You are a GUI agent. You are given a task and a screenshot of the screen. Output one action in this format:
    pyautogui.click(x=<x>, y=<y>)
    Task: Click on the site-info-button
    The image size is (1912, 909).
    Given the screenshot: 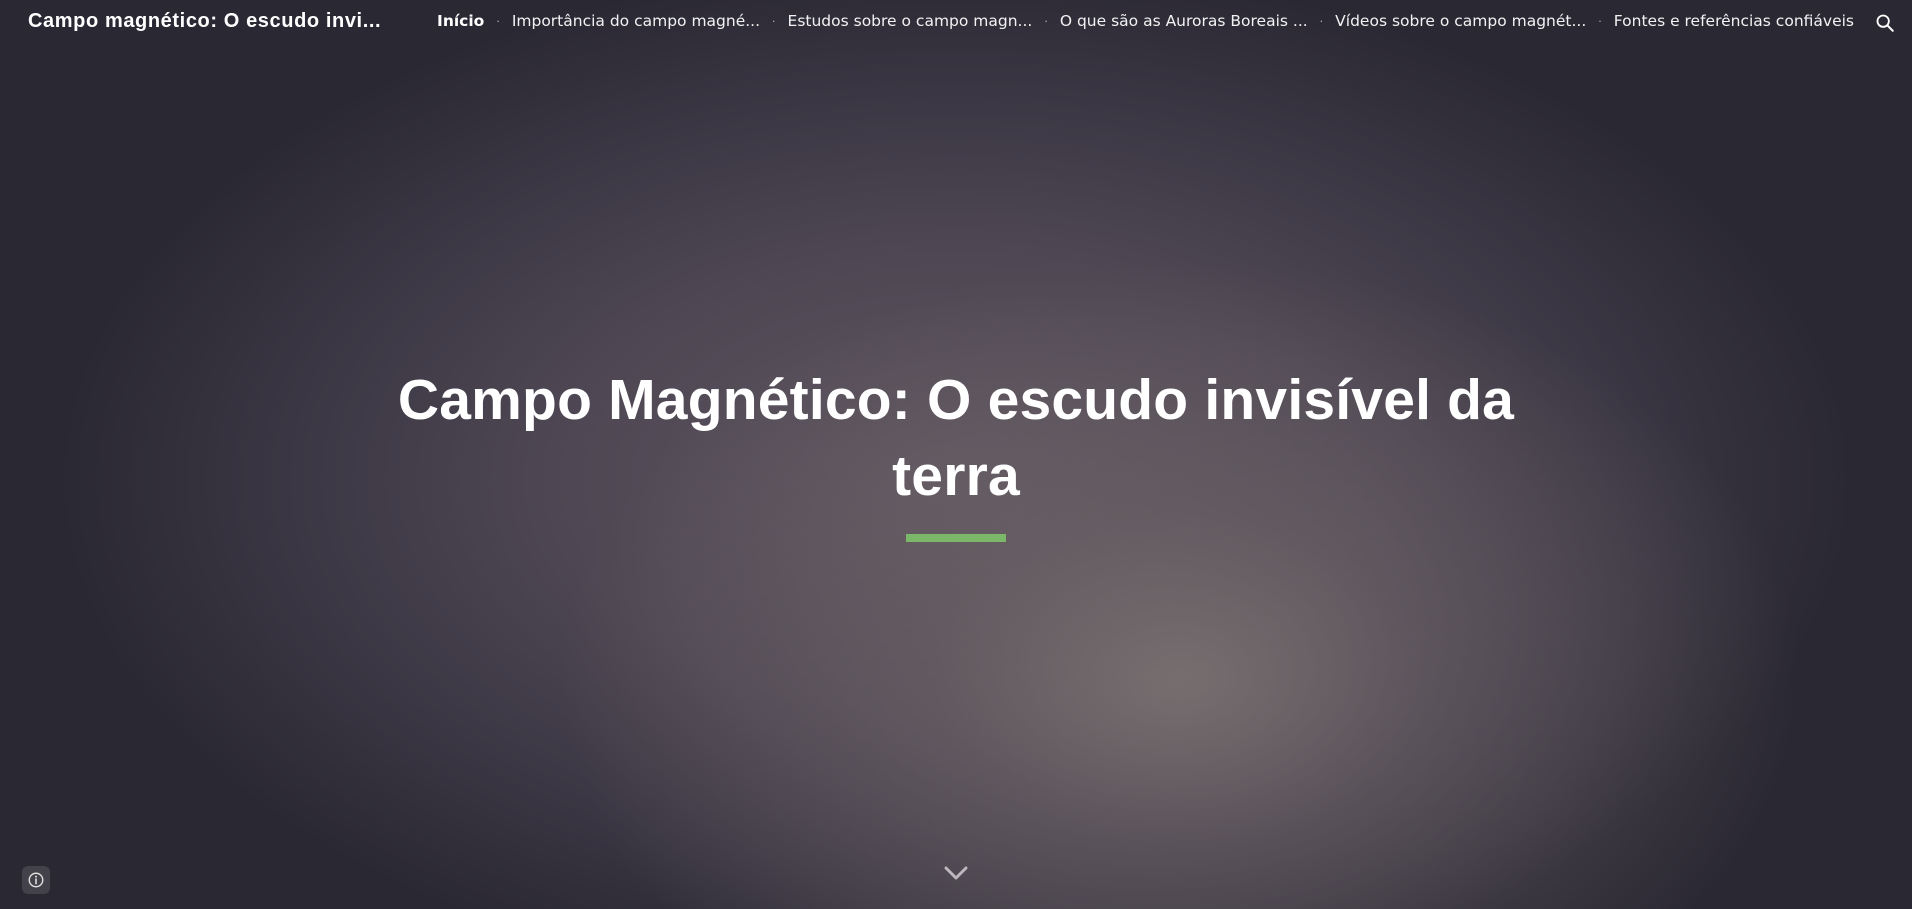 What is the action you would take?
    pyautogui.click(x=36, y=880)
    